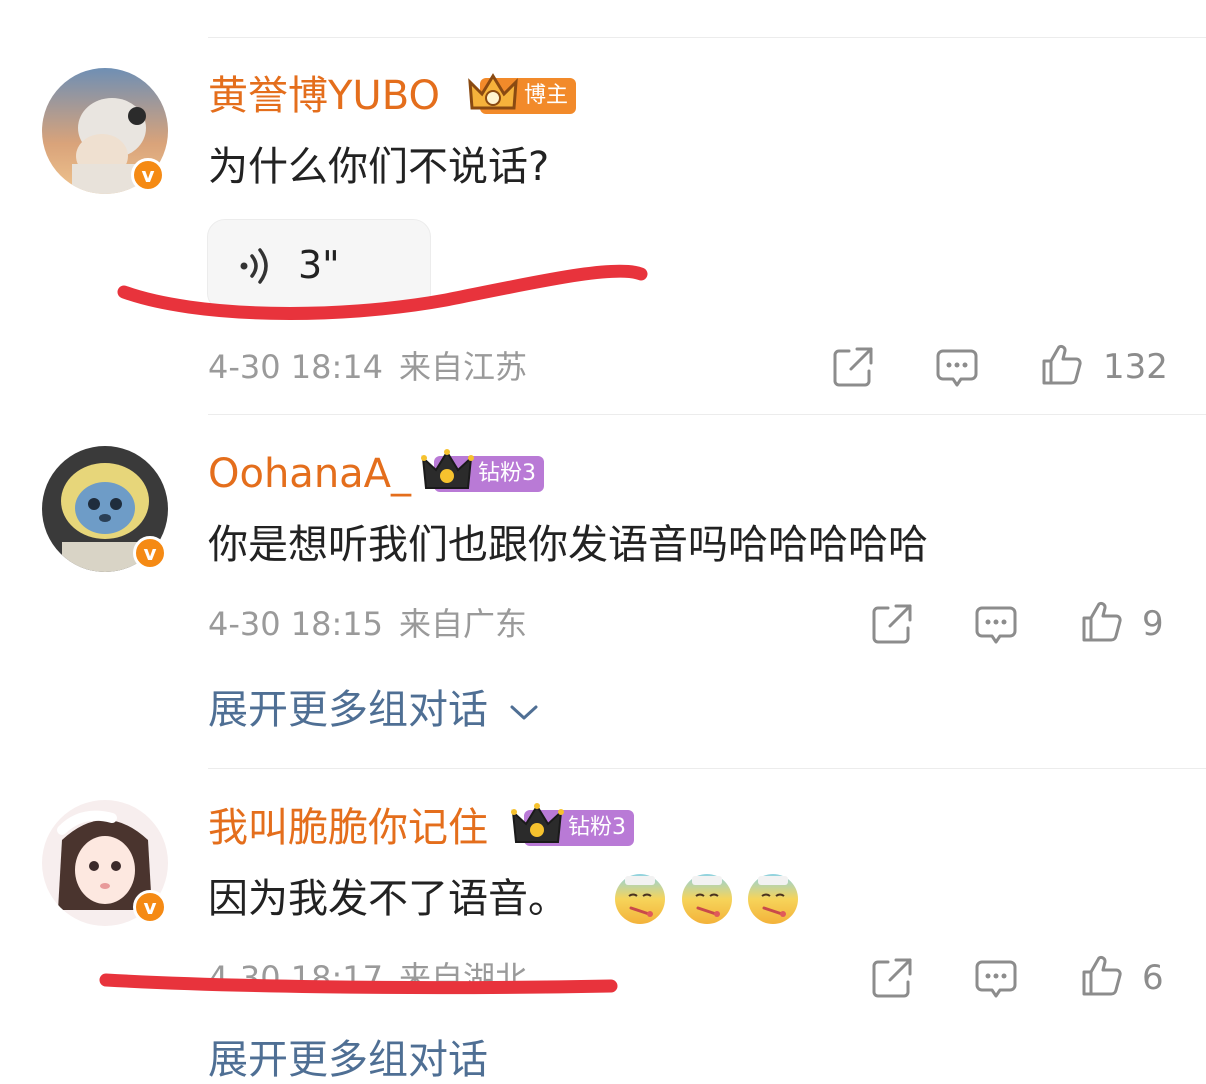  What do you see at coordinates (463, 978) in the screenshot?
I see `location: 来自湖北` at bounding box center [463, 978].